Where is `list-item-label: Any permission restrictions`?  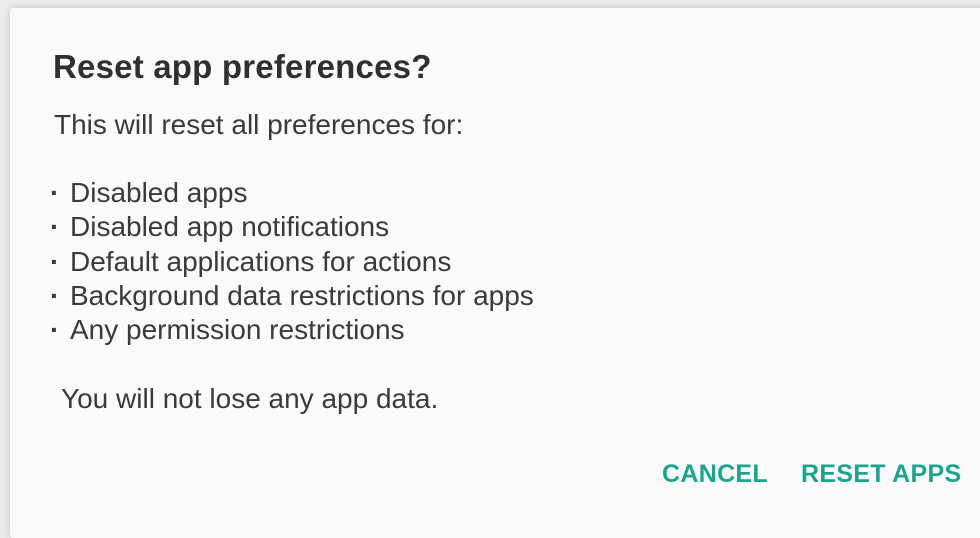 list-item-label: Any permission restrictions is located at coordinates (237, 330).